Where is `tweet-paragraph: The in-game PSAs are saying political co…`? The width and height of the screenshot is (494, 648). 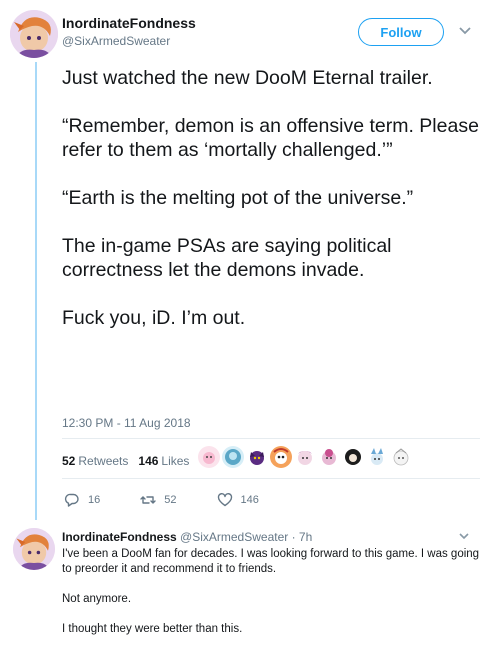
tweet-paragraph: The in-game PSAs are saying political co… is located at coordinates (227, 258).